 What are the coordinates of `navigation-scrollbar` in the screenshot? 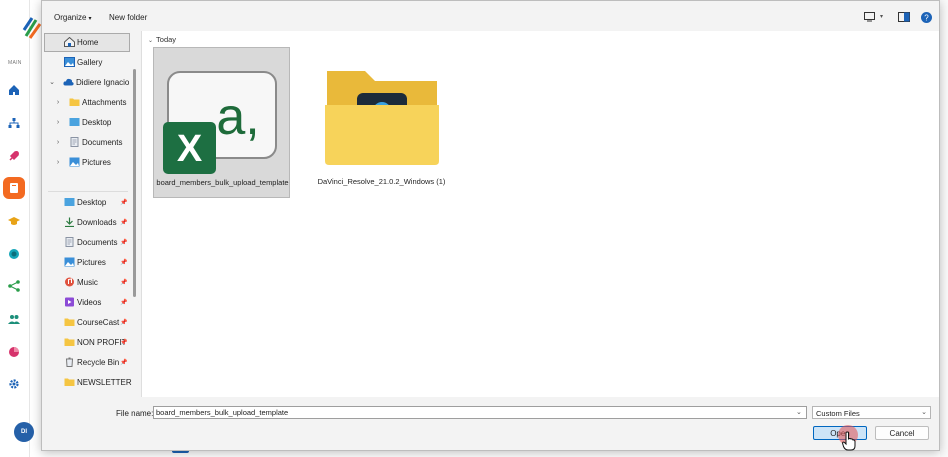 It's located at (134, 183).